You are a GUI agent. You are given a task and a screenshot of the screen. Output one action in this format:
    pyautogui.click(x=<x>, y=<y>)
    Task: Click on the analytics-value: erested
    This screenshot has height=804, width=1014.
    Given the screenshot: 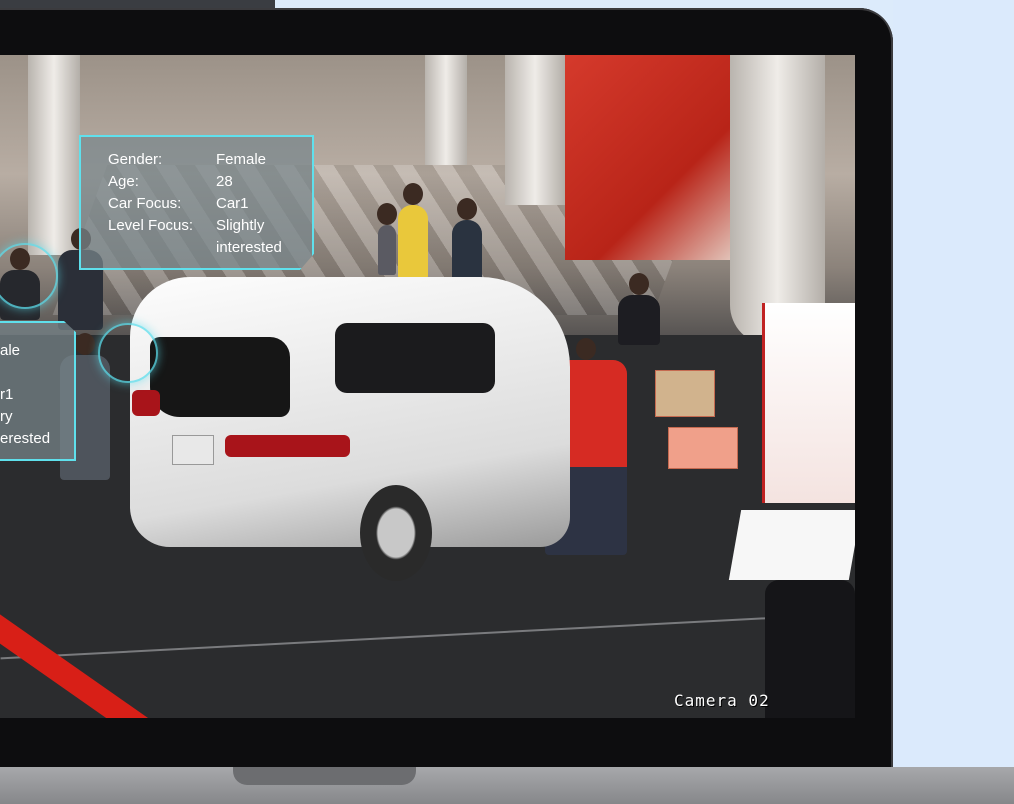 What is the action you would take?
    pyautogui.click(x=25, y=438)
    